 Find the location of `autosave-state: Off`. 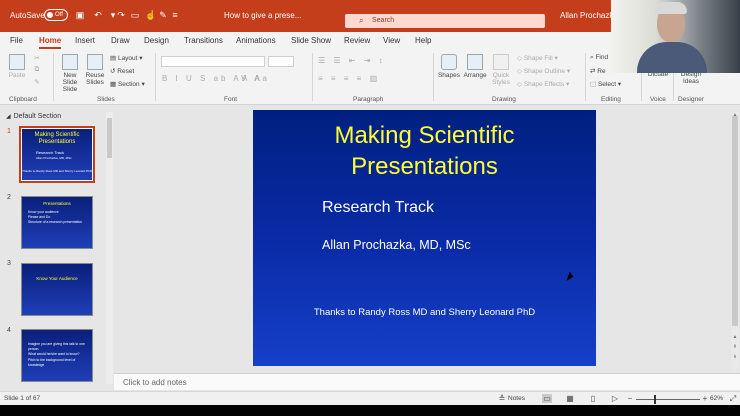

autosave-state: Off is located at coordinates (59, 15).